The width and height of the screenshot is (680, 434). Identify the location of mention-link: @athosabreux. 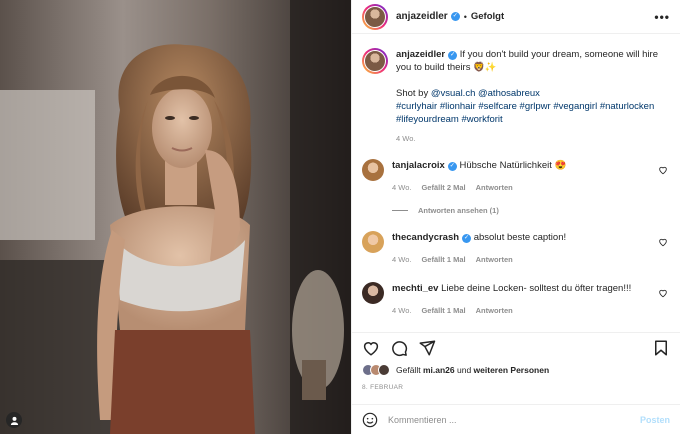
(509, 93).